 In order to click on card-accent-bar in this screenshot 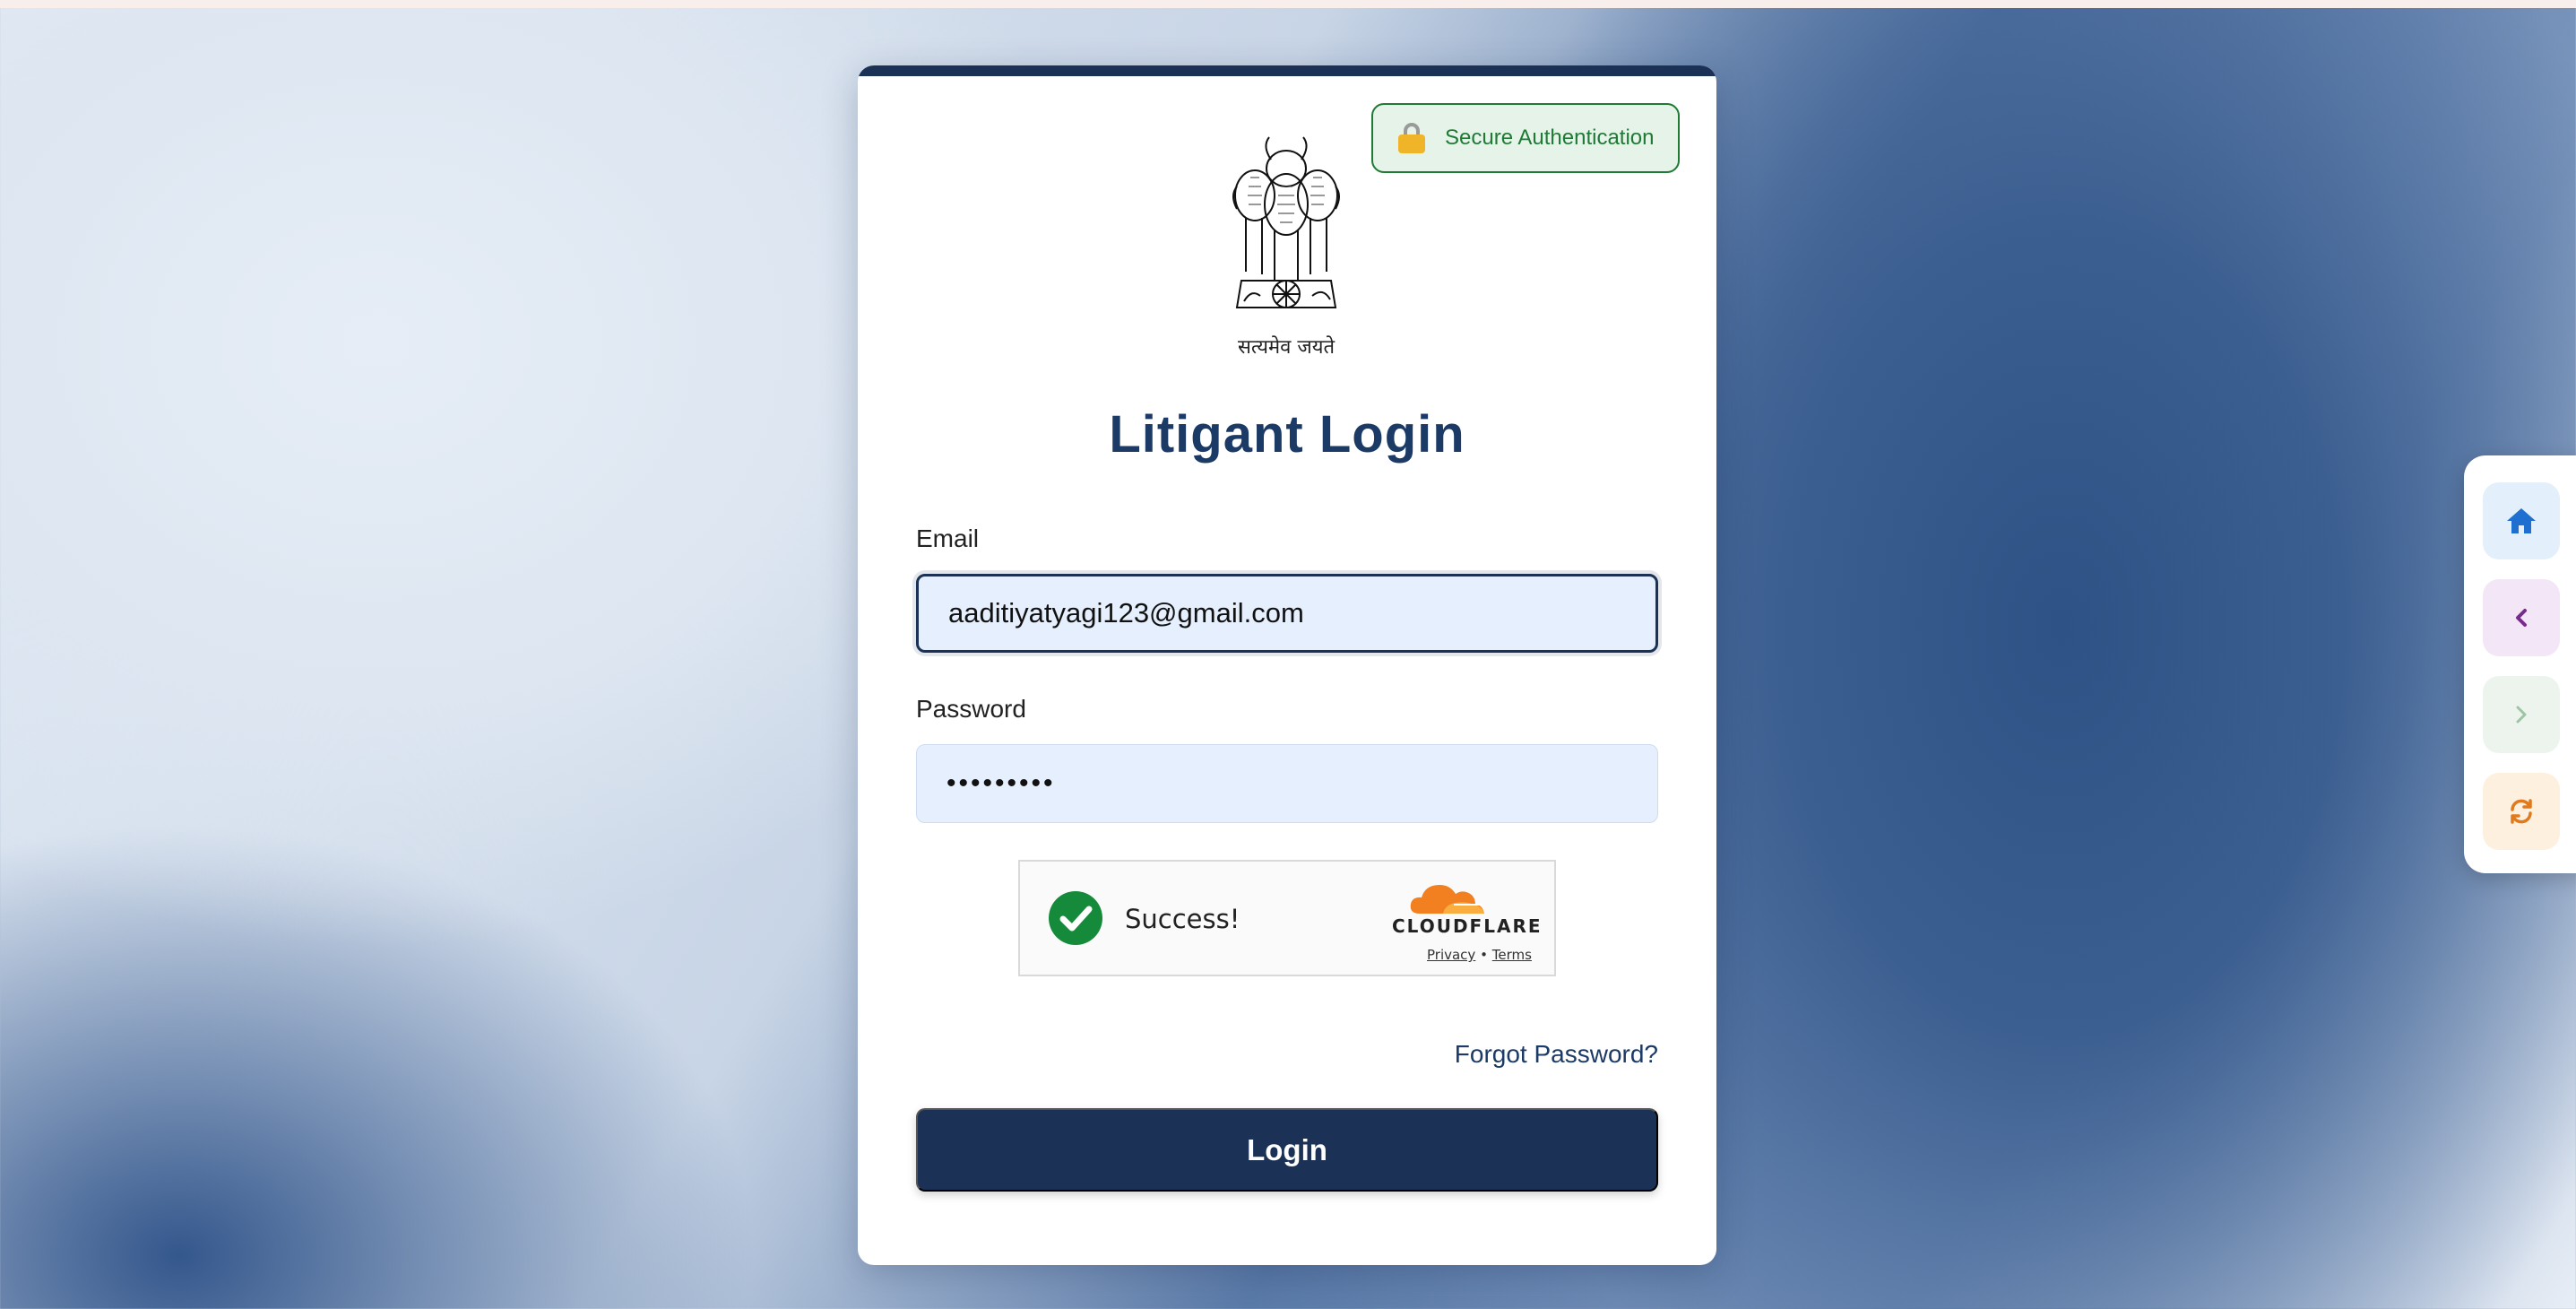, I will do `click(1287, 70)`.